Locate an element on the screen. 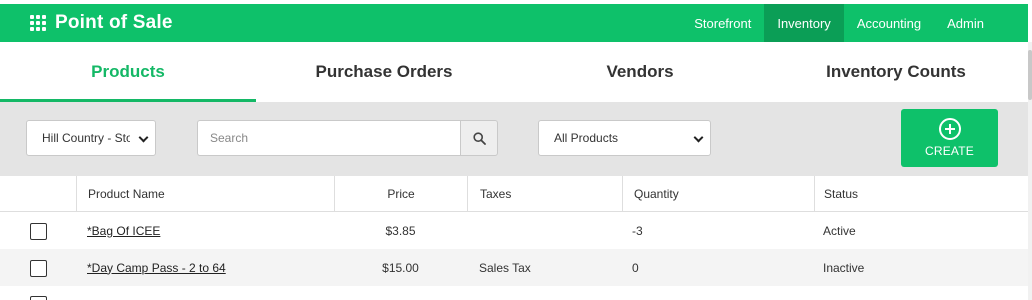  app-title: Point of Sale is located at coordinates (114, 22).